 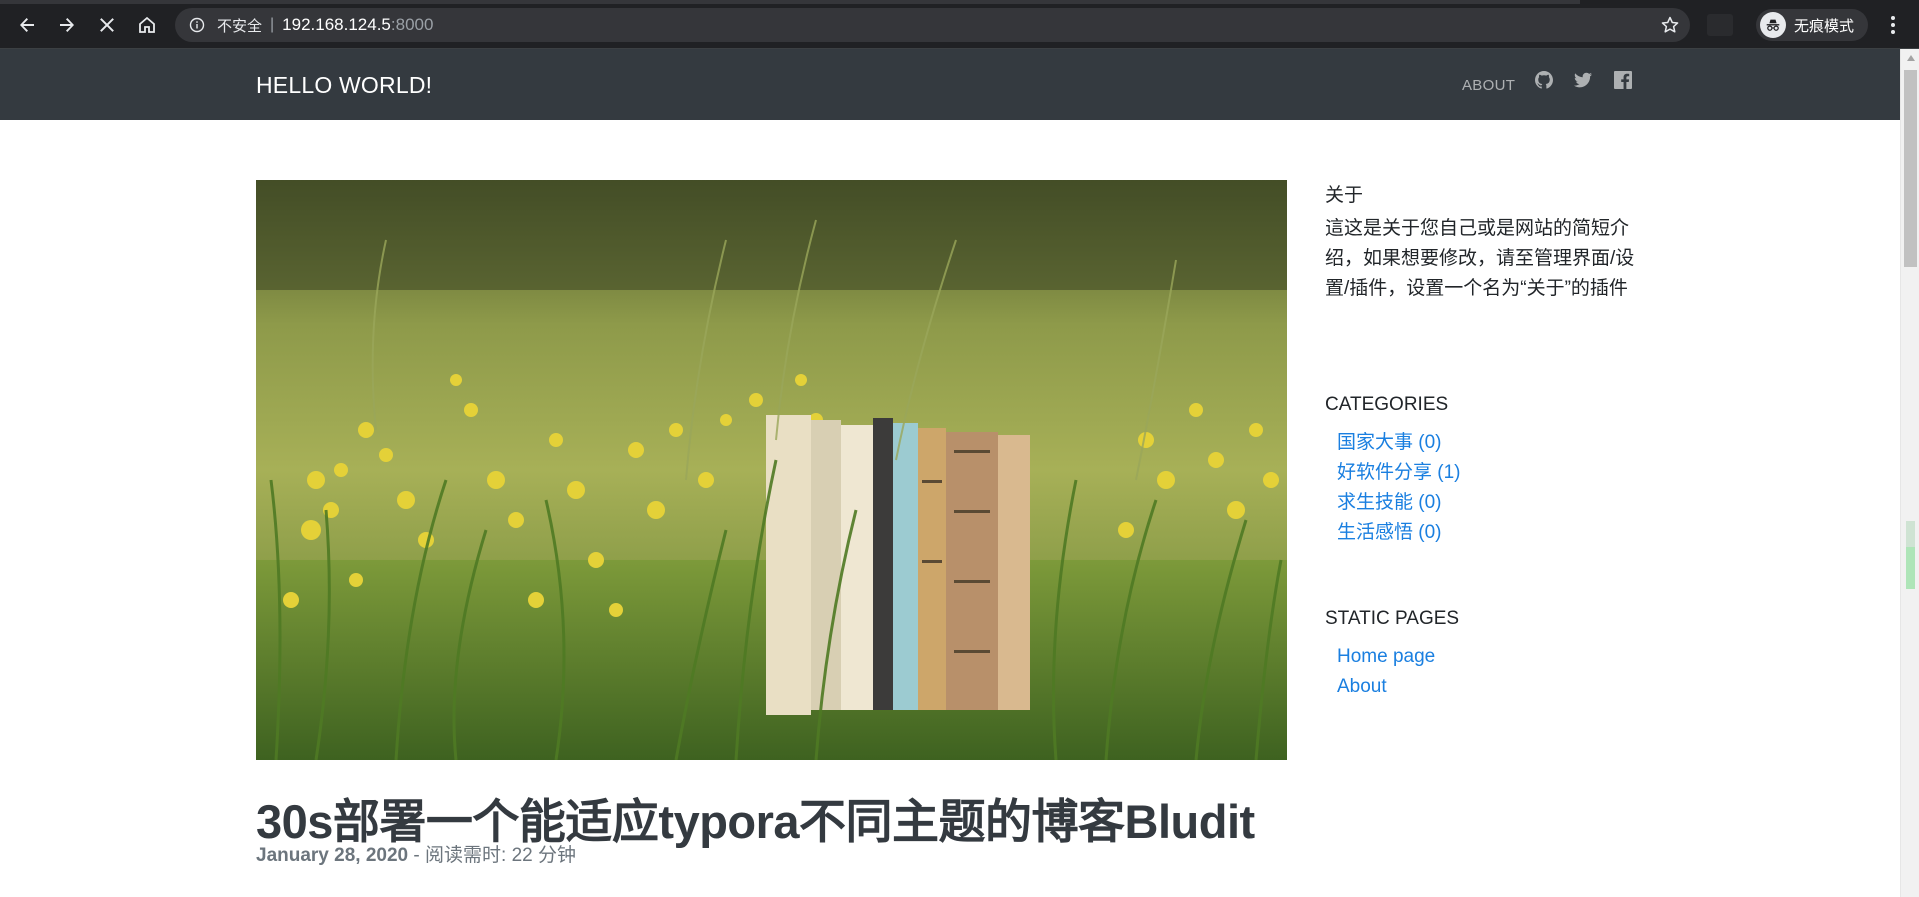 I want to click on info-icon, so click(x=197, y=25).